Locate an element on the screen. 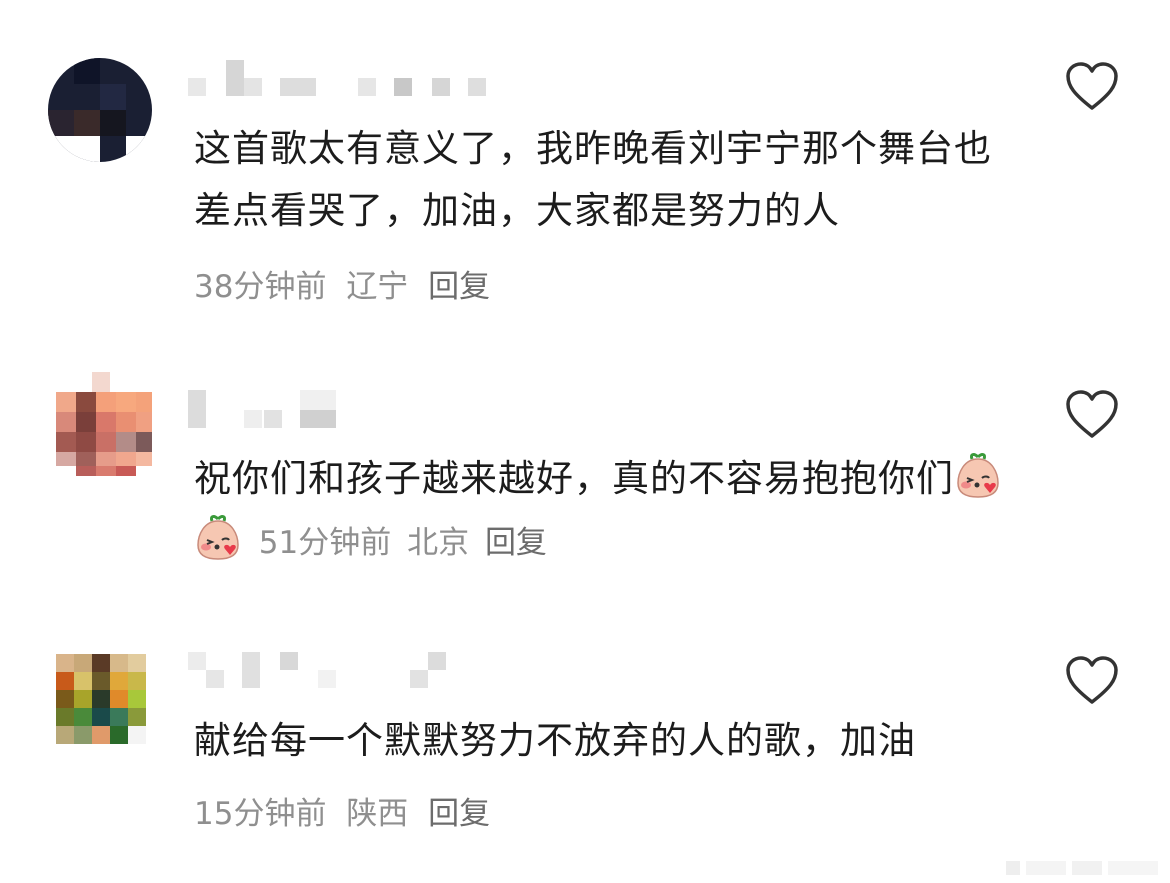  comment-meta: 15分钟前 陕西 回复 is located at coordinates (347, 810).